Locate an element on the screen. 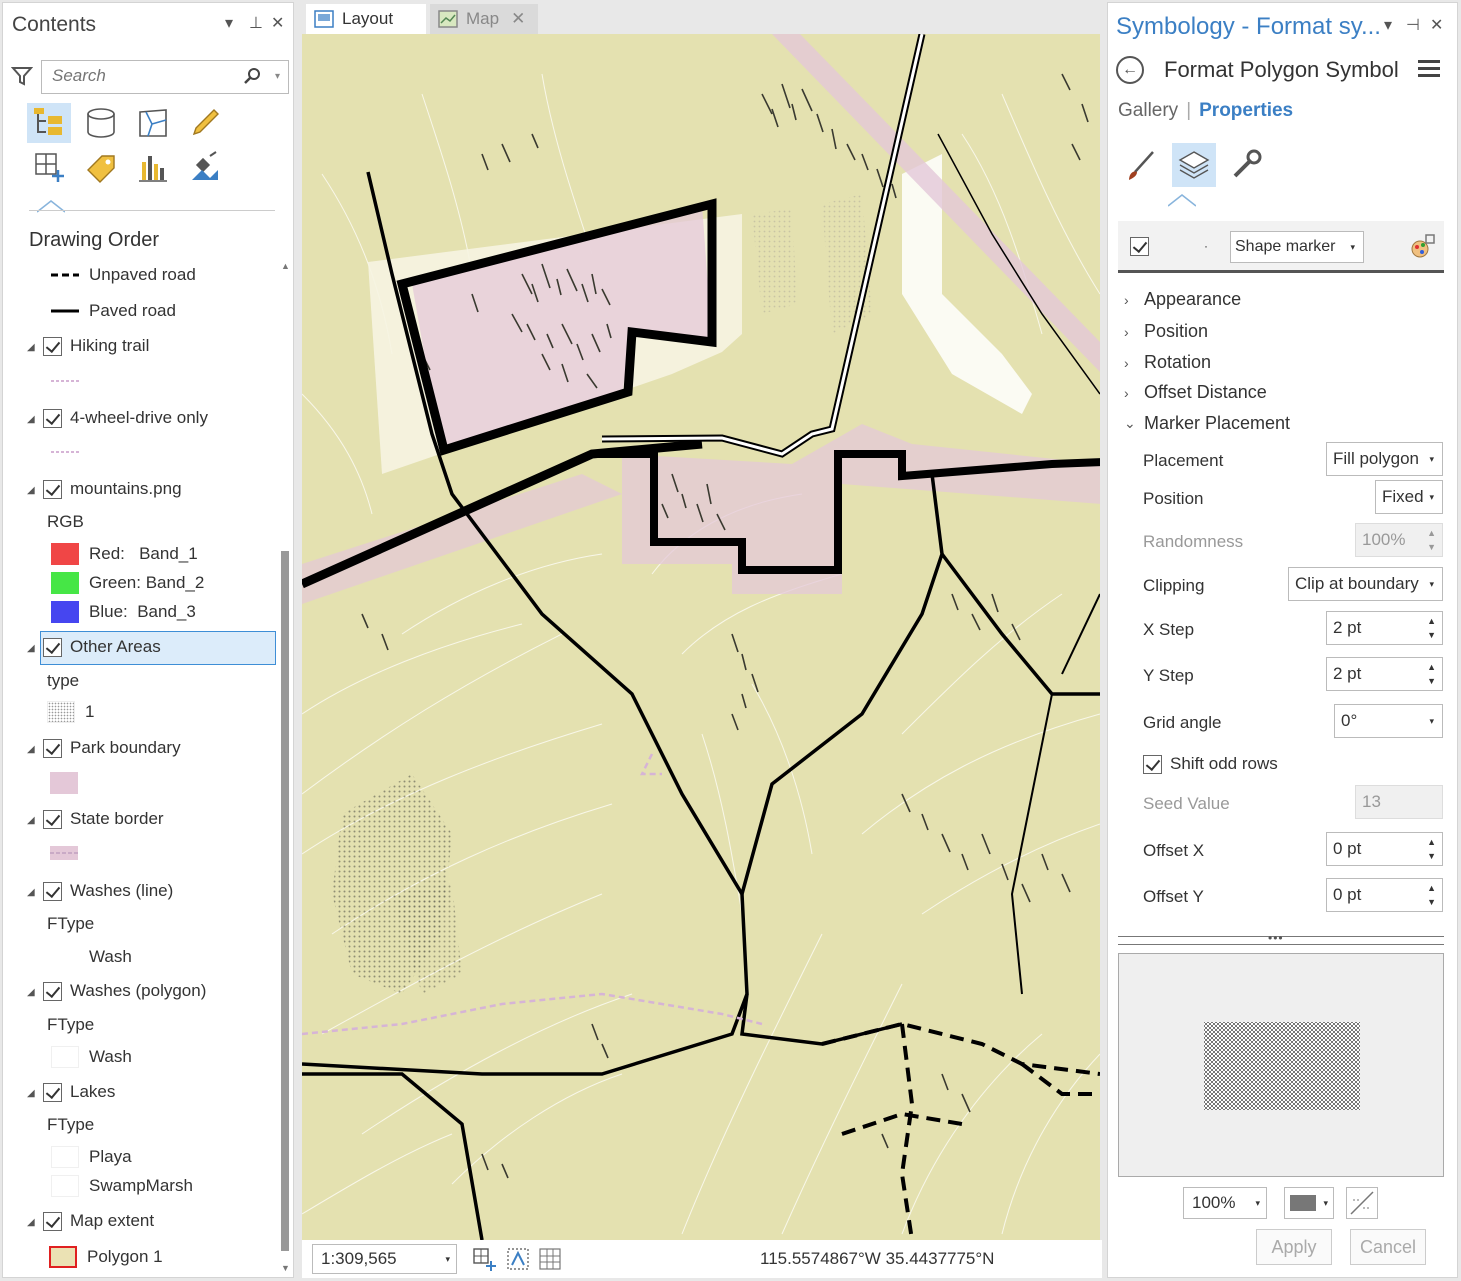 The width and height of the screenshot is (1461, 1281). legend-item-swampmarsh: SwampMarsh is located at coordinates (122, 1186).